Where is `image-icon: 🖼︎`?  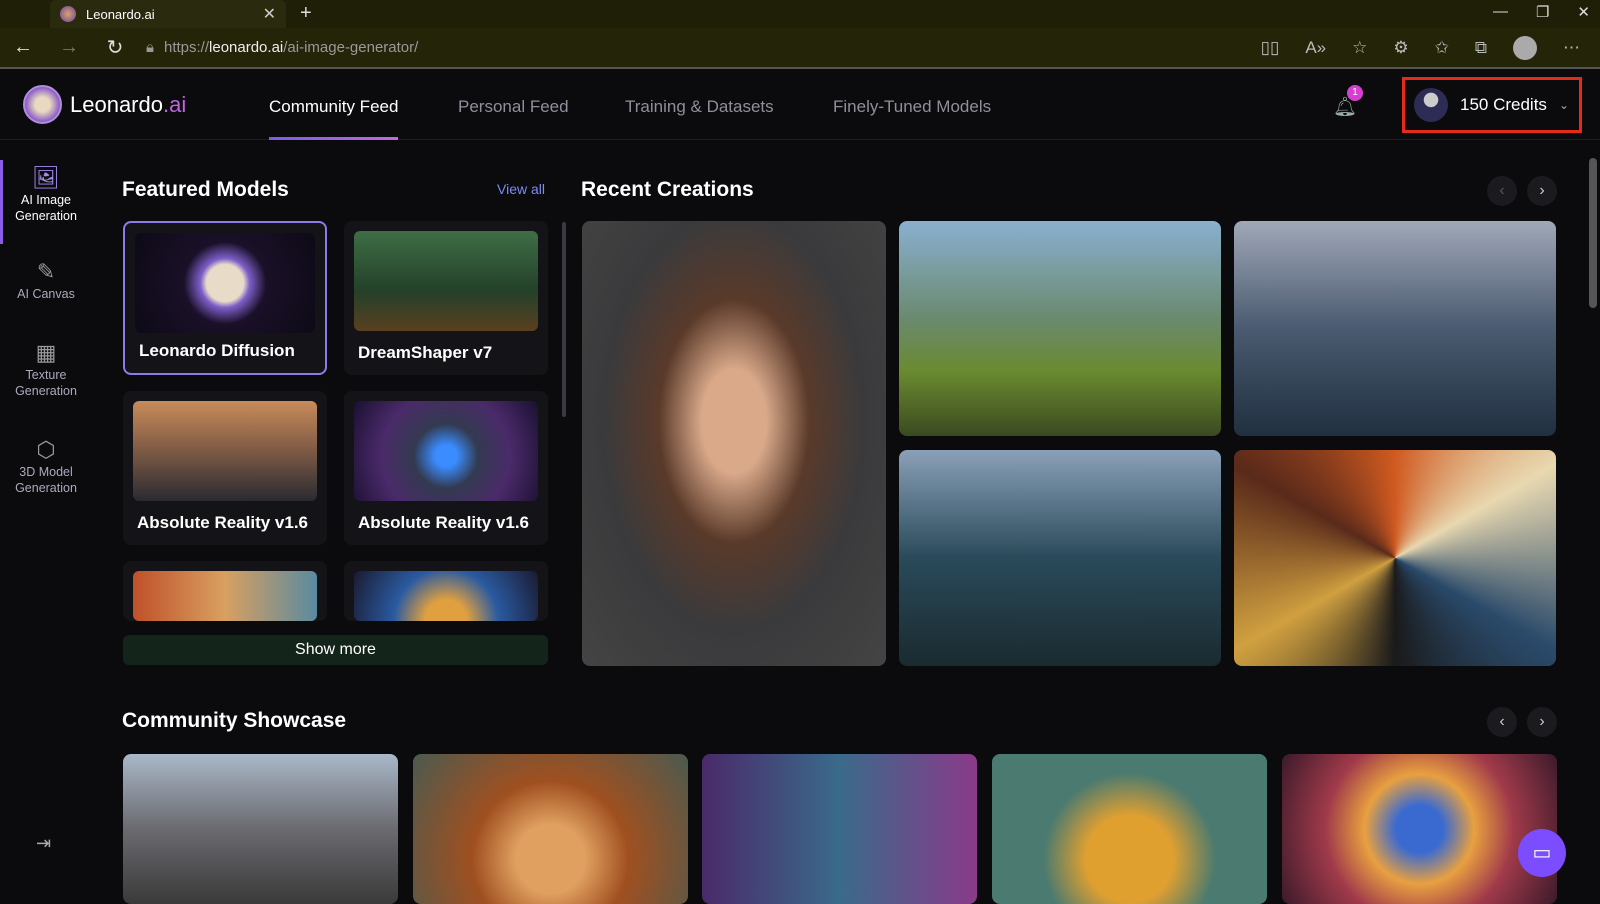 image-icon: 🖼︎ is located at coordinates (46, 177).